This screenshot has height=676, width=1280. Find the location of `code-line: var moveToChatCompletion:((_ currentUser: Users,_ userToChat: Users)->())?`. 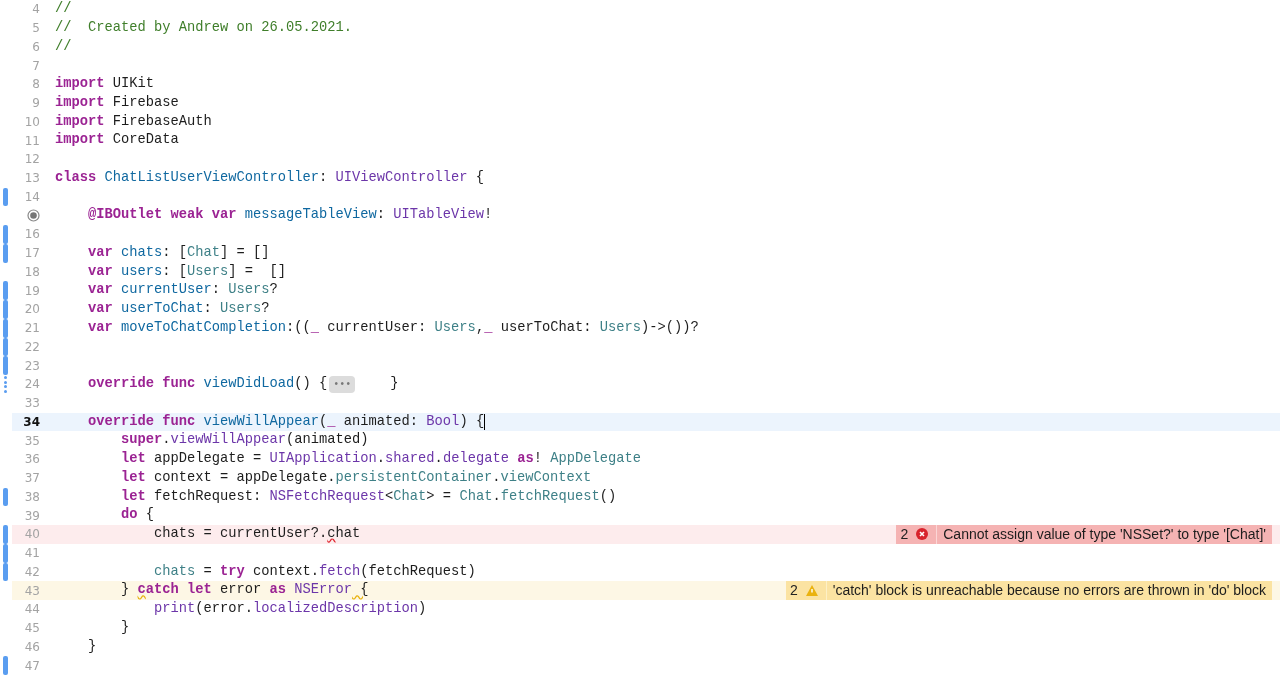

code-line: var moveToChatCompletion:((_ currentUser: Users,_ userToChat: Users)->())? is located at coordinates (393, 327).